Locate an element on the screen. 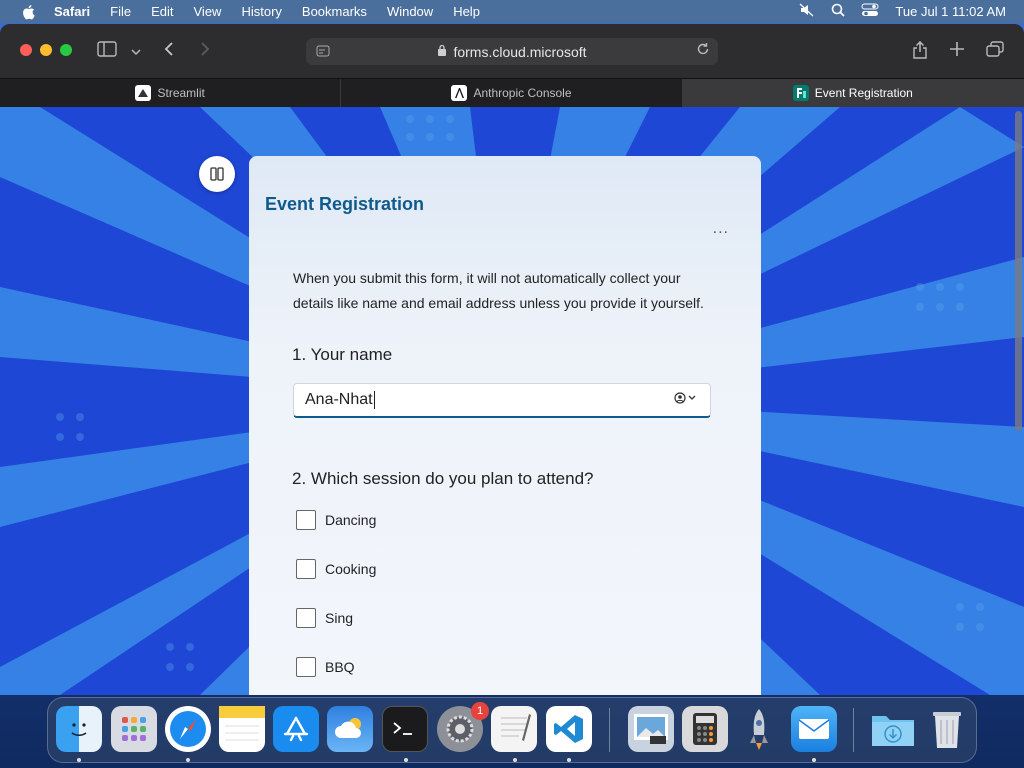 The width and height of the screenshot is (1024, 768). calculator-icon is located at coordinates (705, 729).